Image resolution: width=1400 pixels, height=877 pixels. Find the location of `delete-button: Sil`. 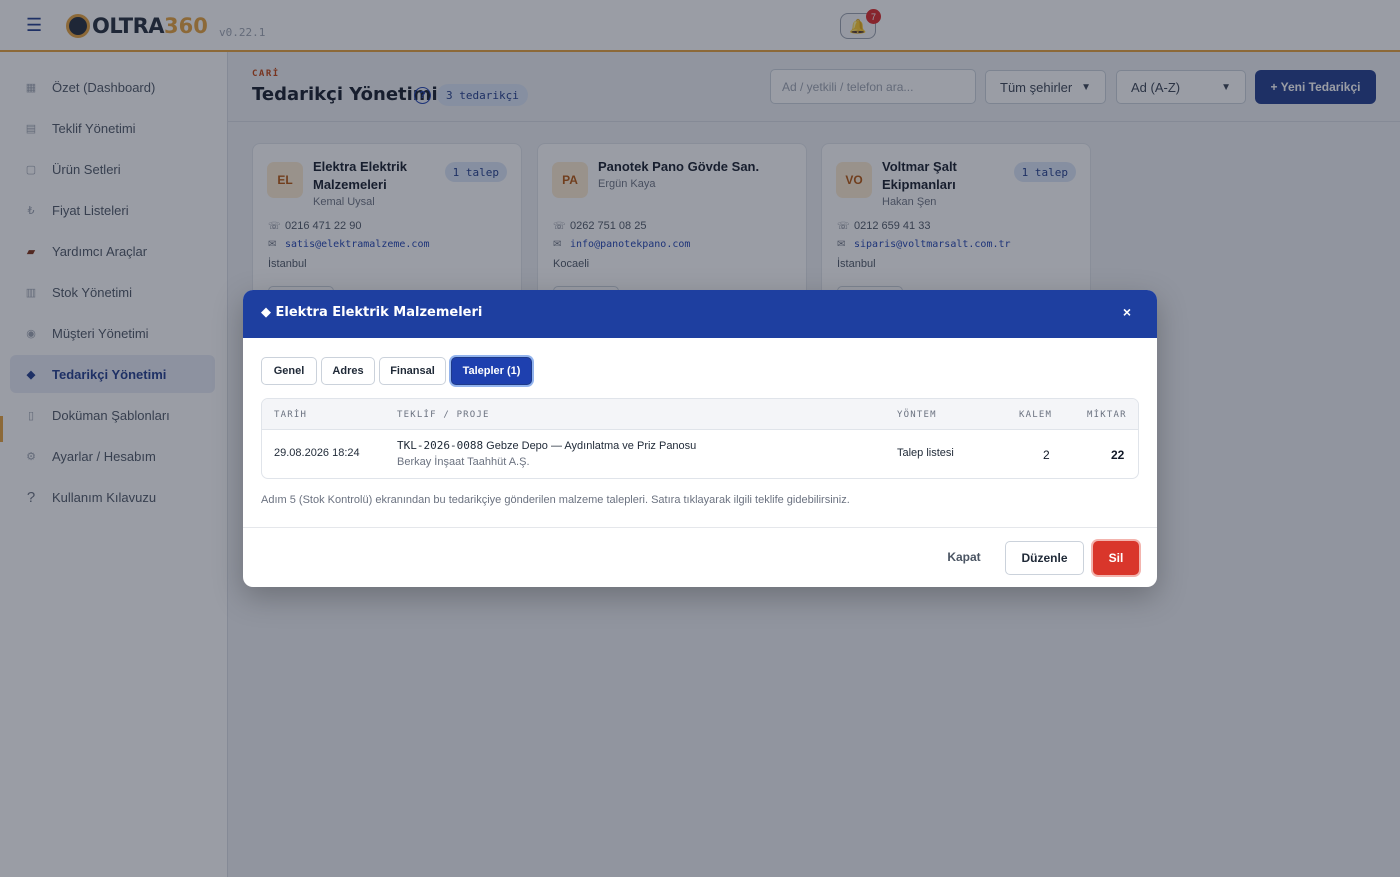

delete-button: Sil is located at coordinates (1116, 558).